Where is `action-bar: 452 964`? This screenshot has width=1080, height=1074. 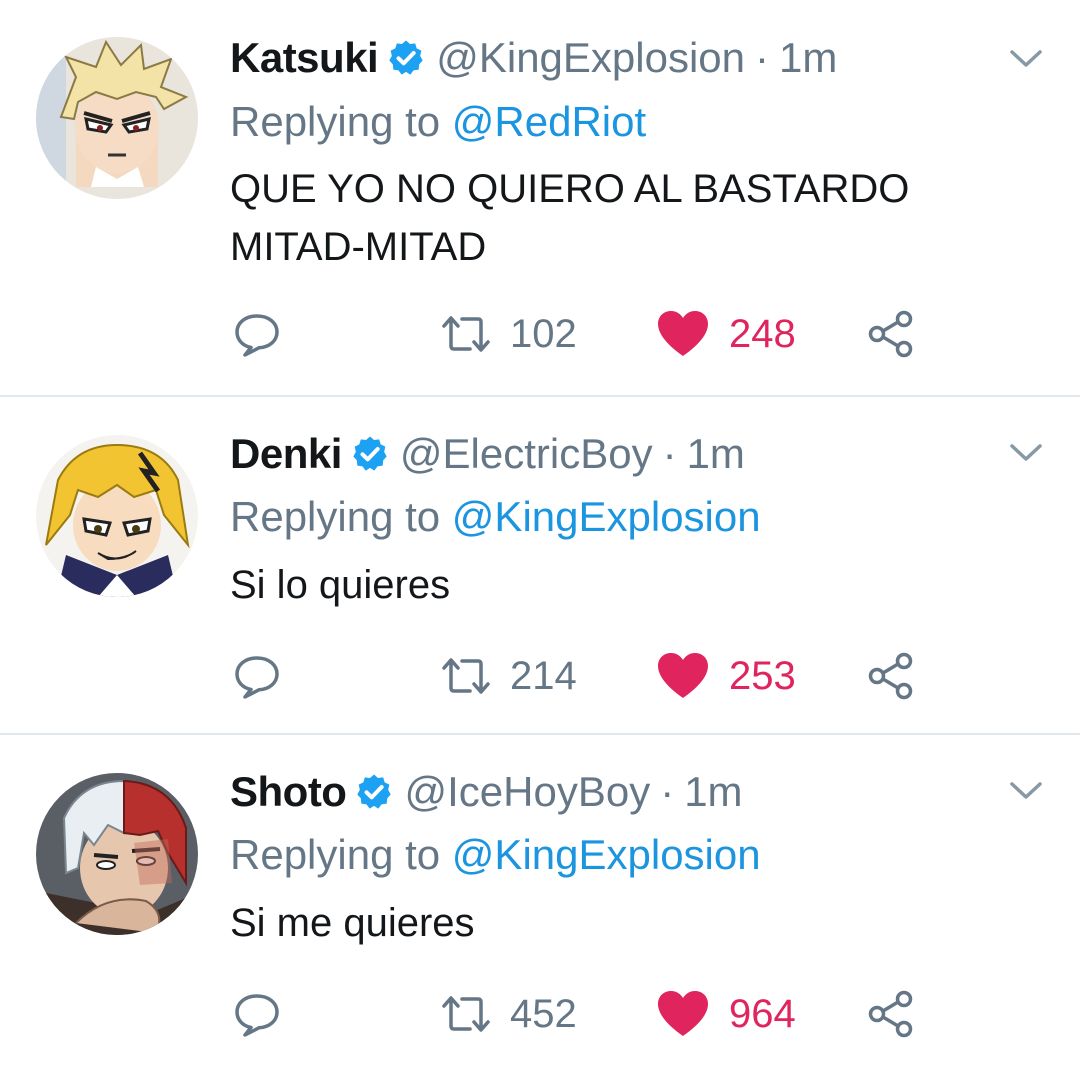
action-bar: 452 964 is located at coordinates (540, 1014).